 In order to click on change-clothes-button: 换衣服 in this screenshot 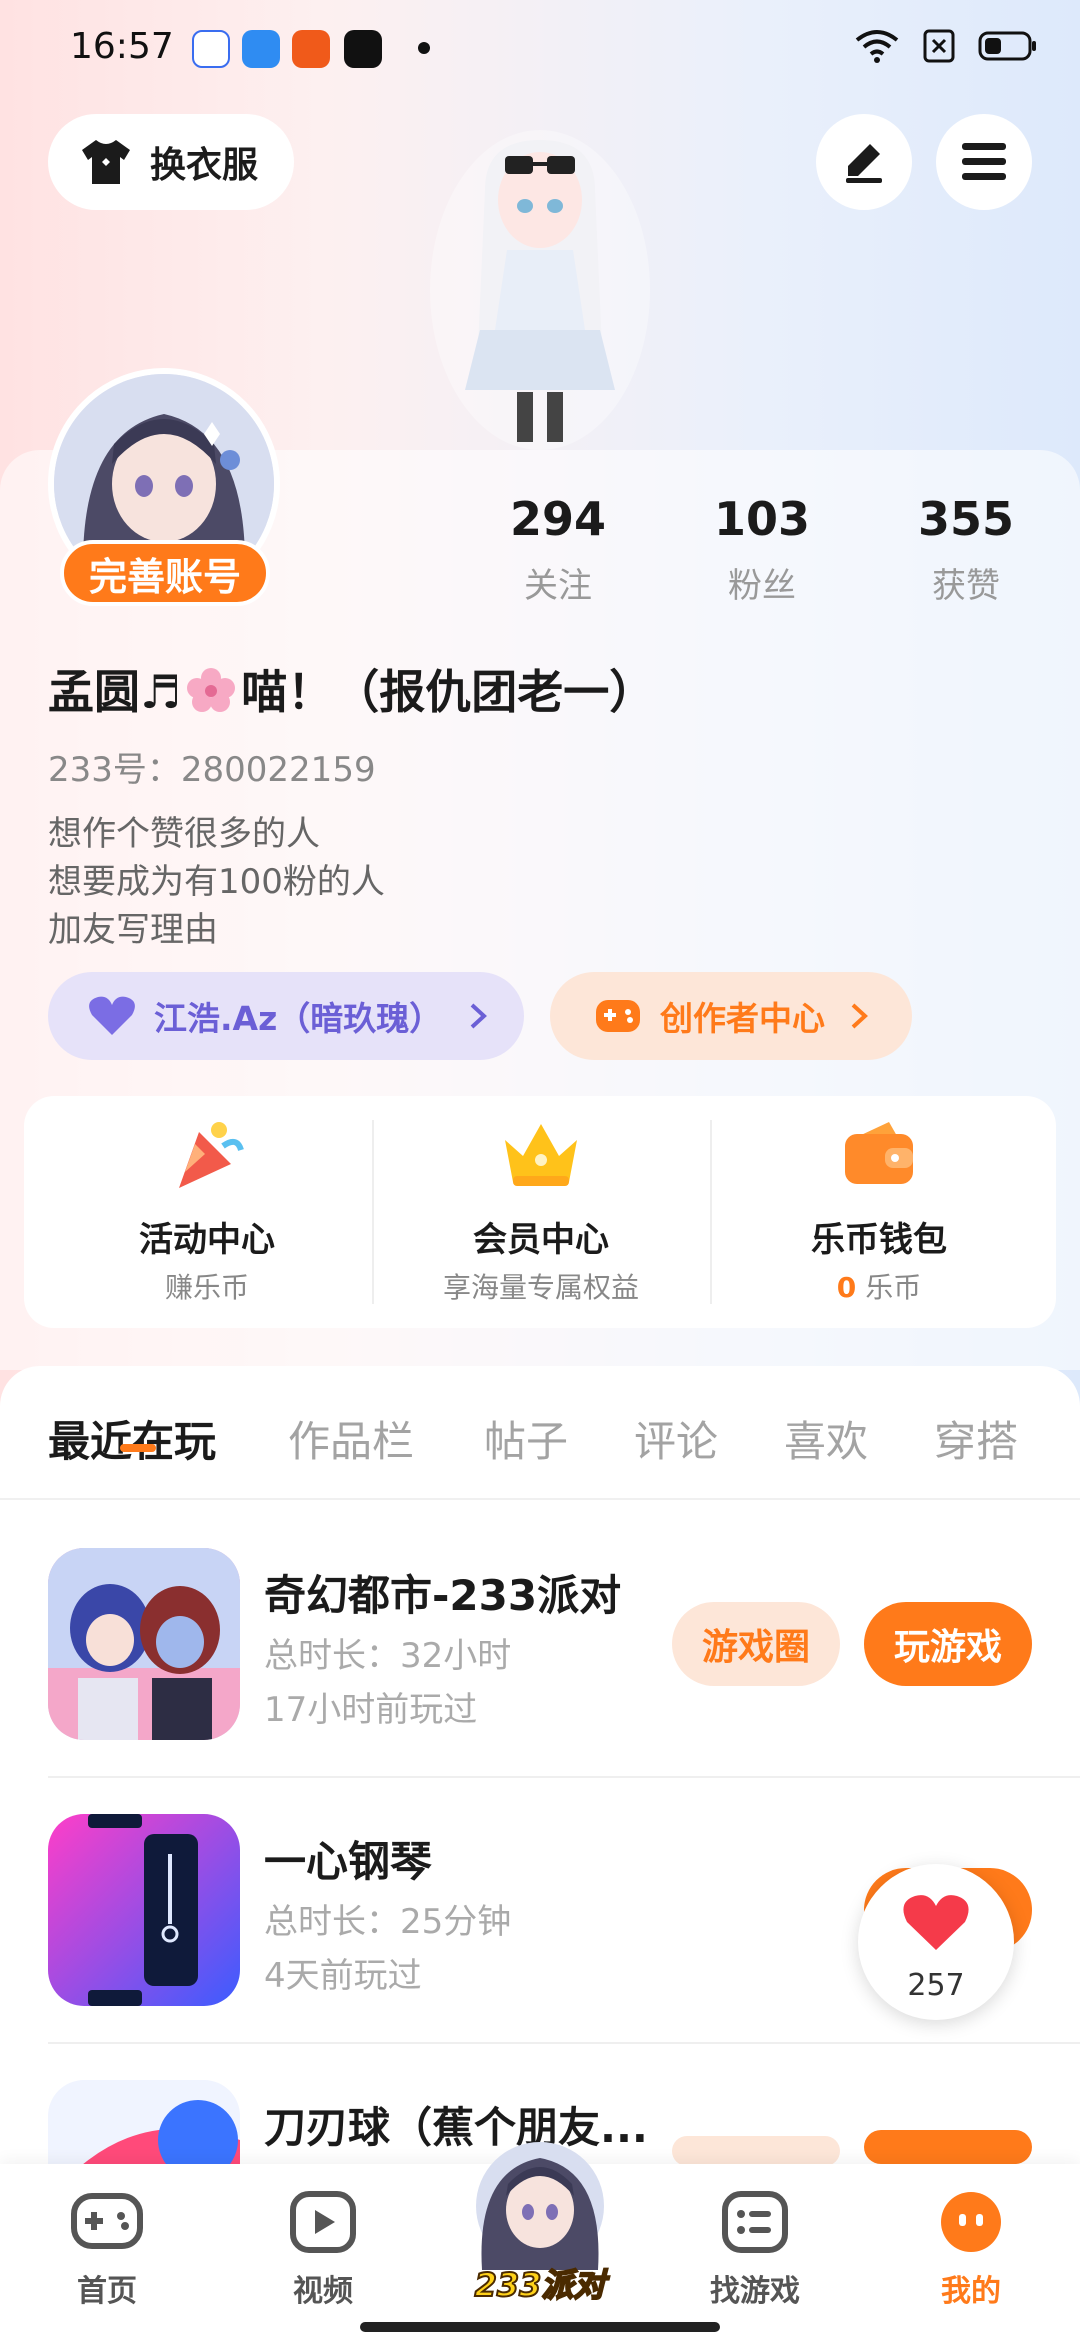, I will do `click(171, 162)`.